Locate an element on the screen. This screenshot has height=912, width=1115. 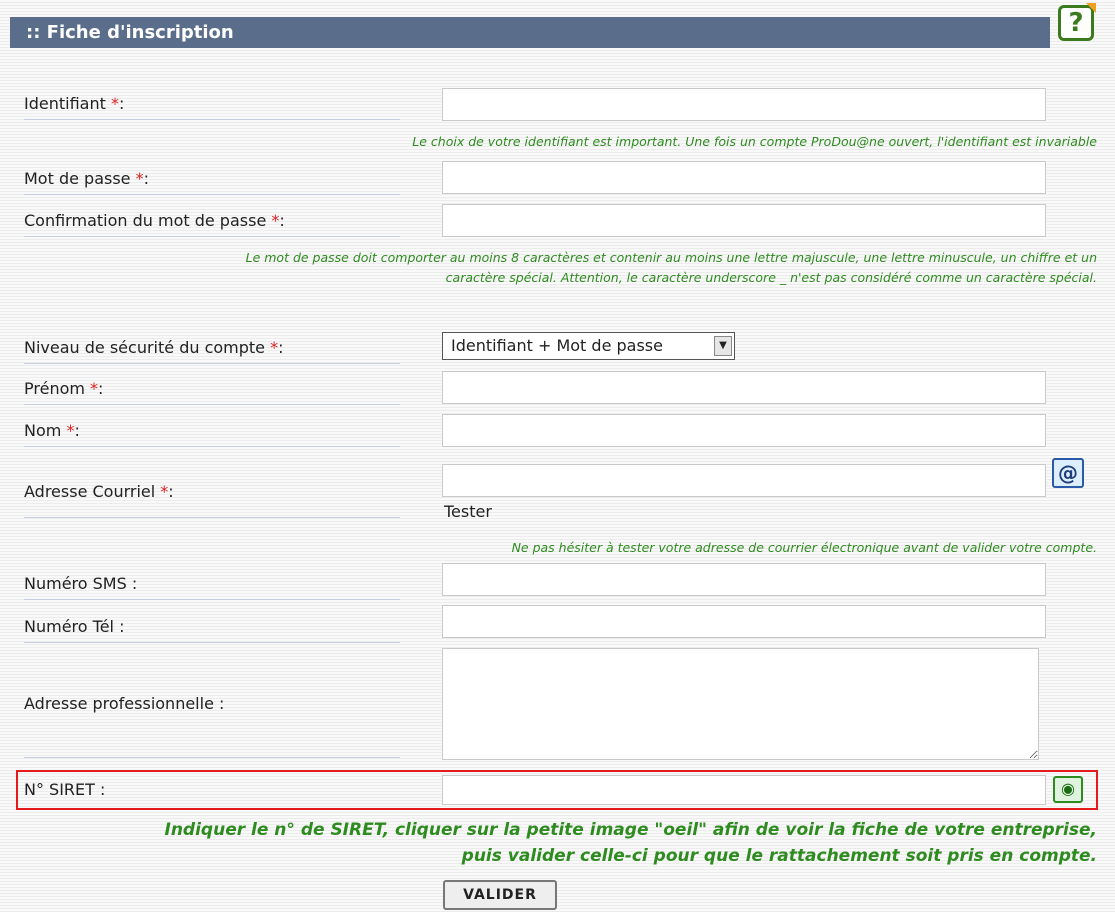
password-input is located at coordinates (744, 177).